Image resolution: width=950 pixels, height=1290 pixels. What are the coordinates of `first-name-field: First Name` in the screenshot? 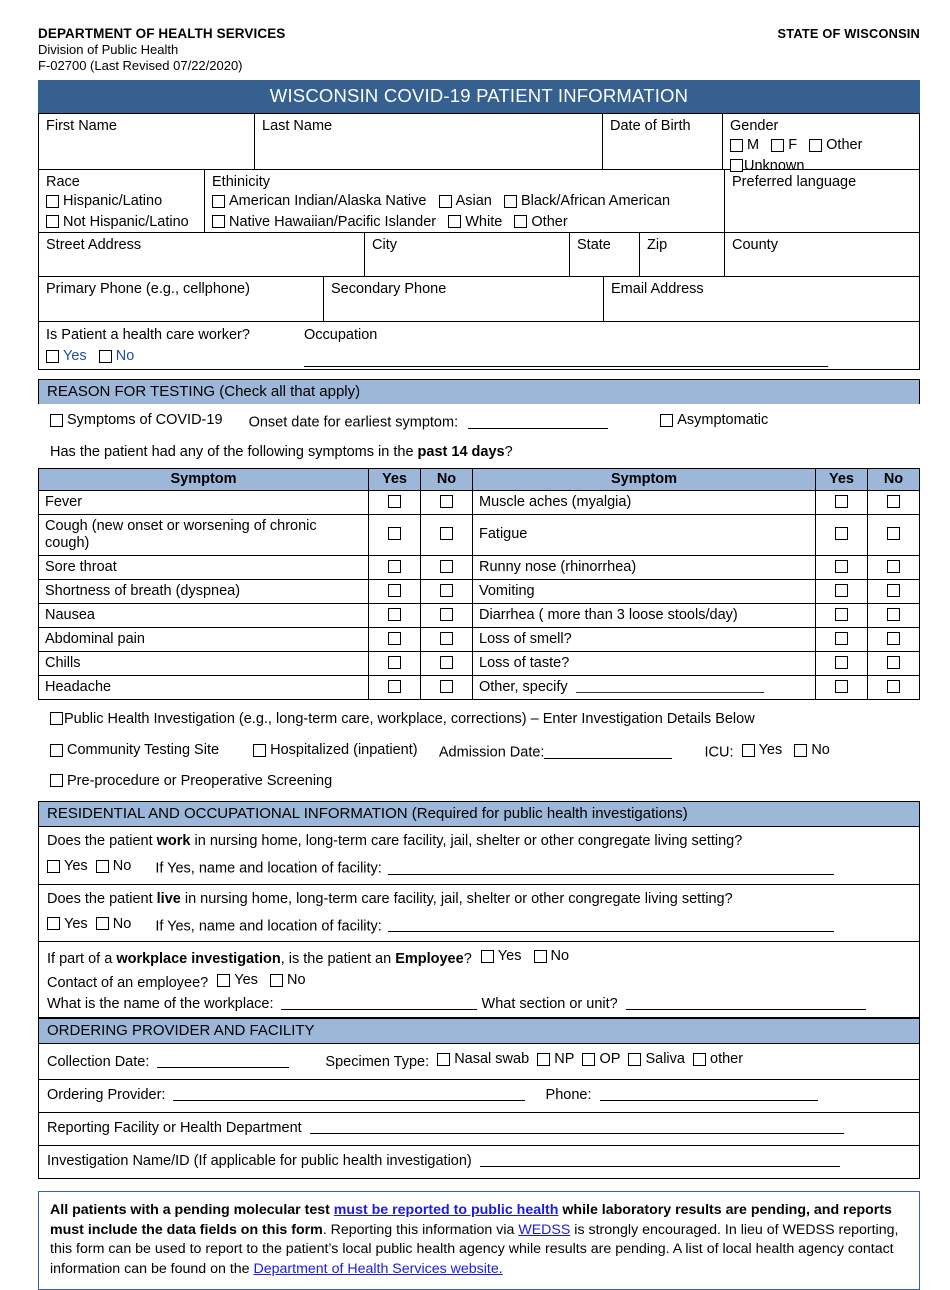 It's located at (146, 141).